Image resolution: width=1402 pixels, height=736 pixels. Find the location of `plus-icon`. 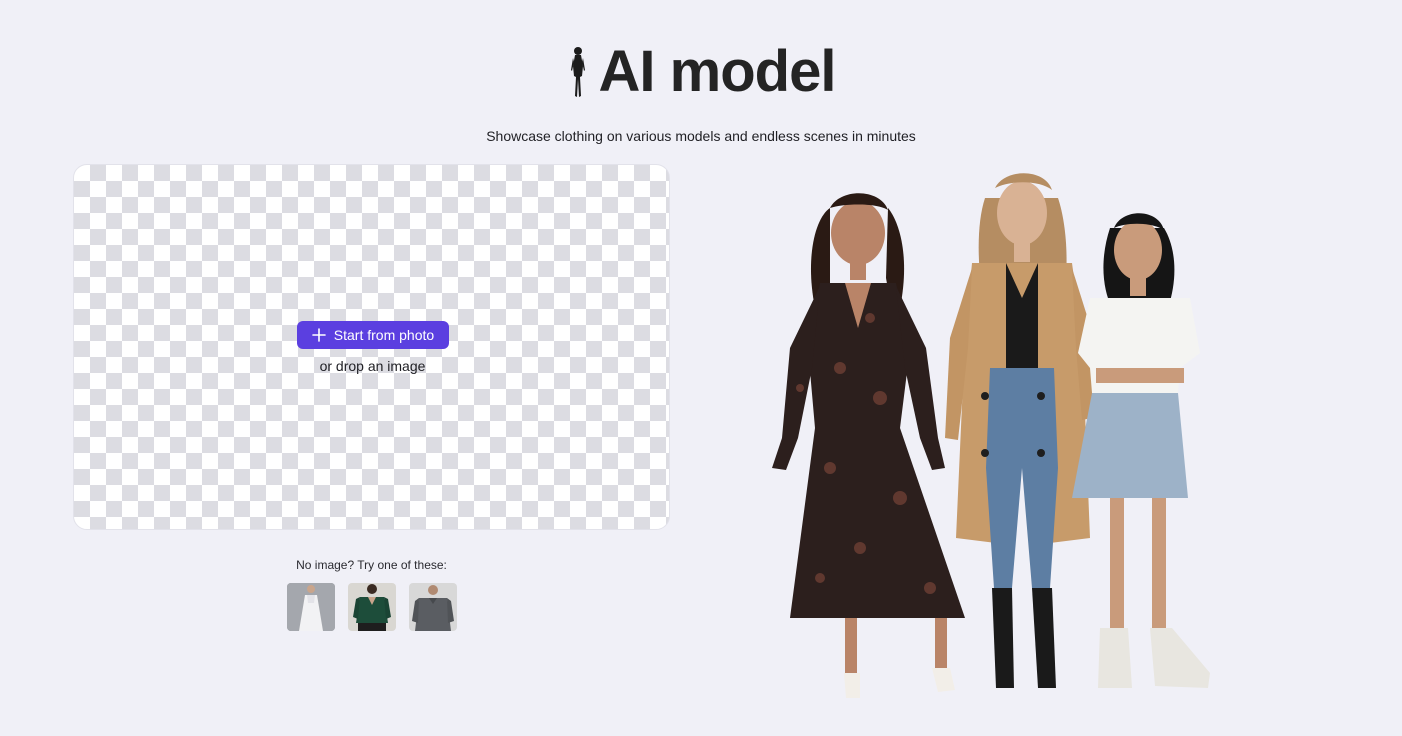

plus-icon is located at coordinates (318, 335).